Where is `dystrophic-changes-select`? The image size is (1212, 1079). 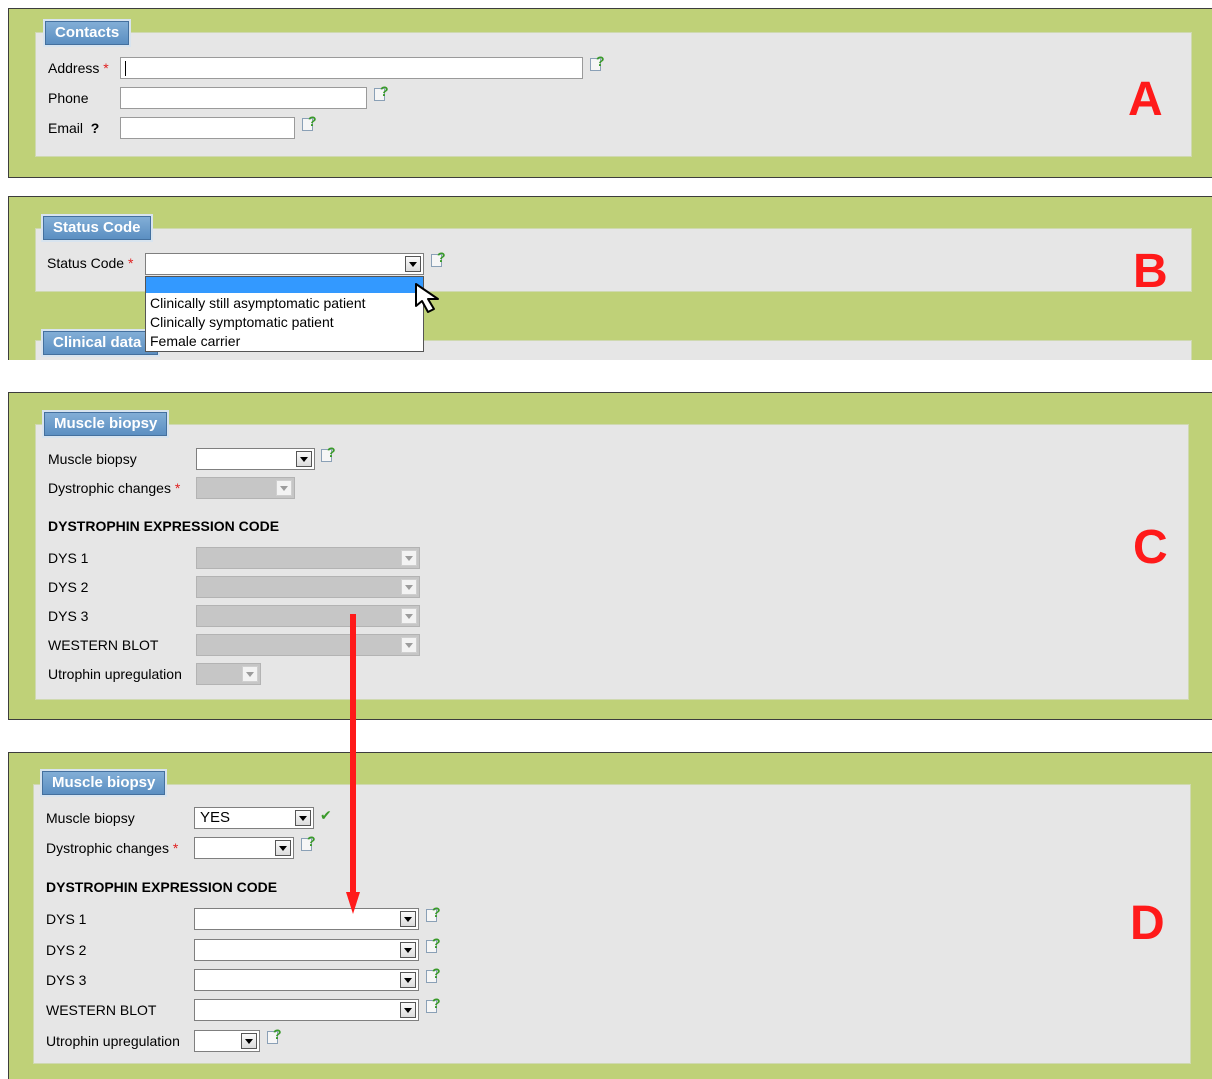 dystrophic-changes-select is located at coordinates (244, 848).